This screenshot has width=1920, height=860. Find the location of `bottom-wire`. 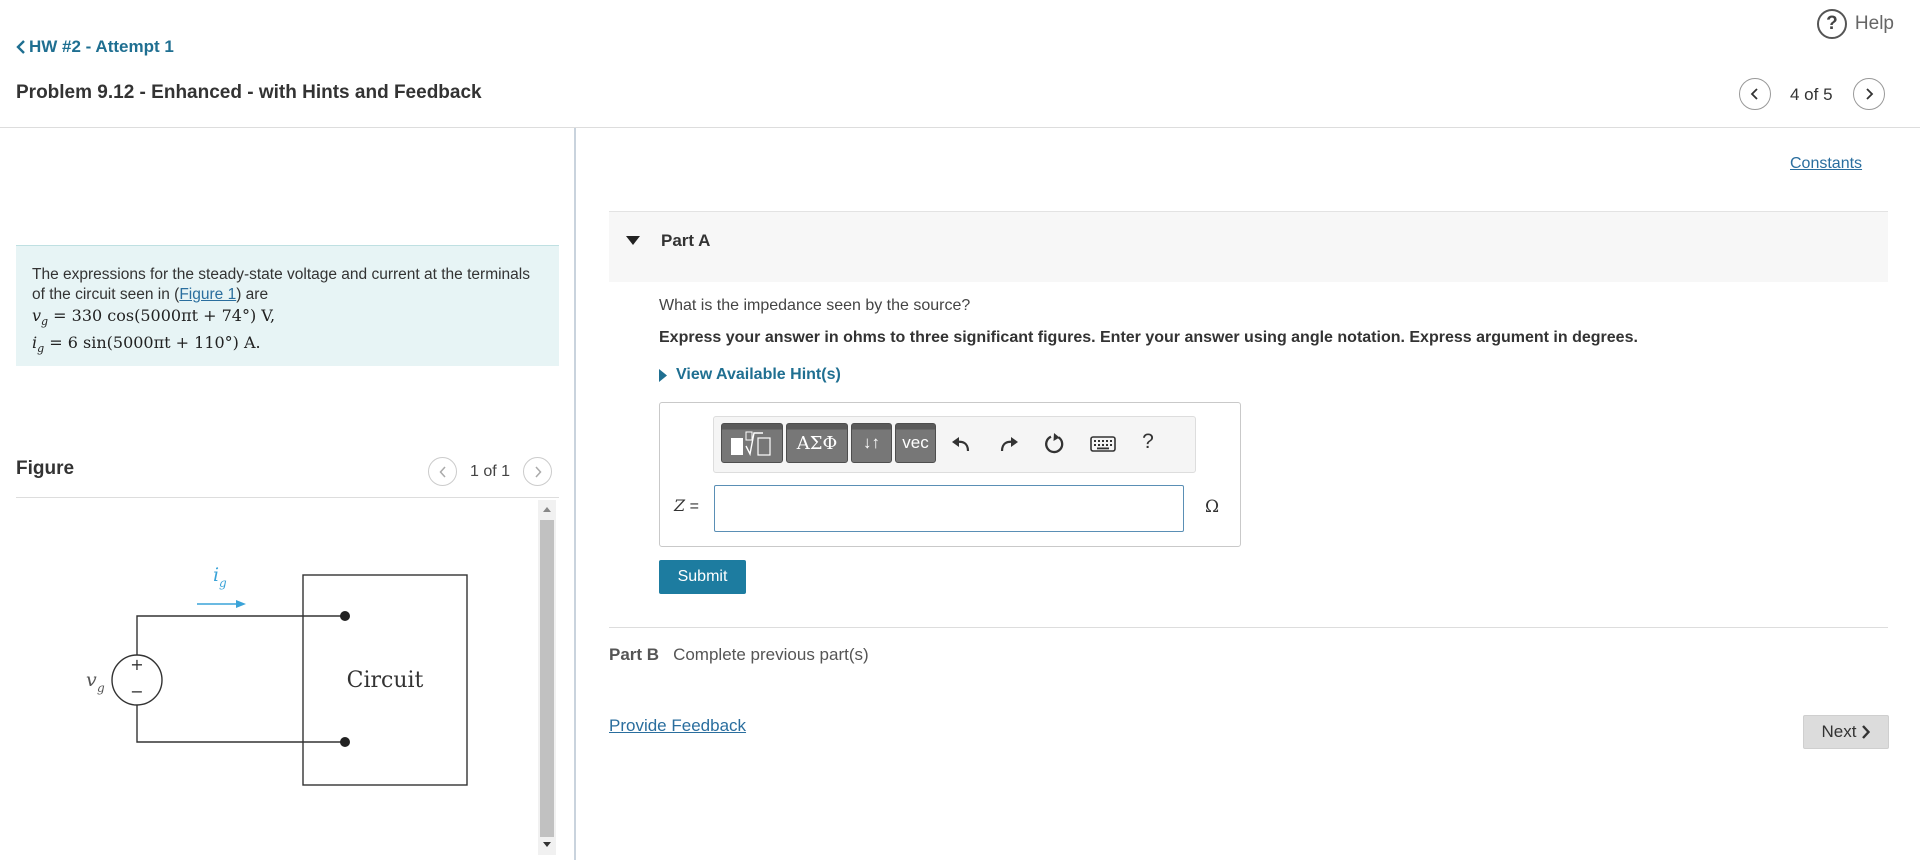

bottom-wire is located at coordinates (240, 723).